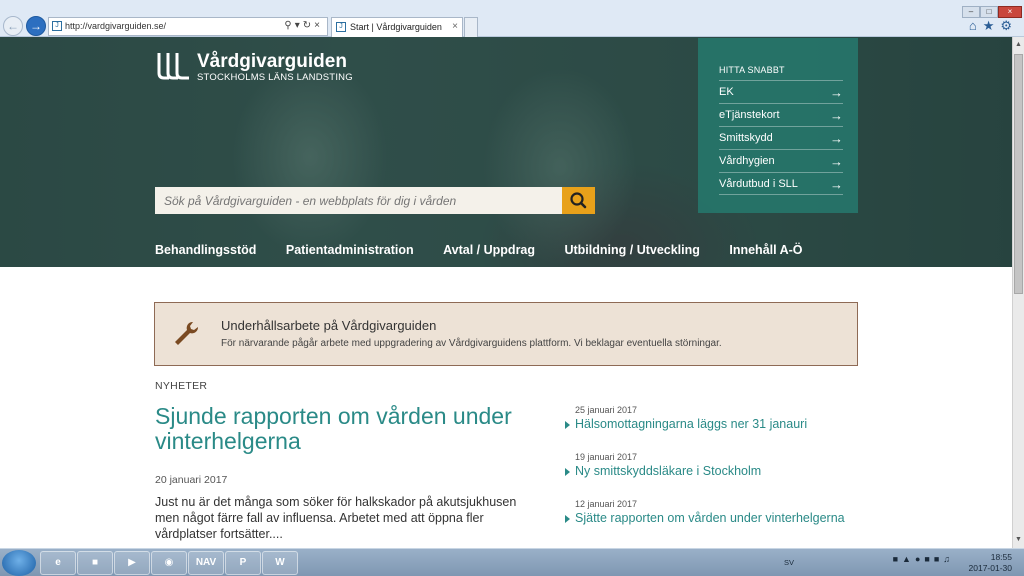 The image size is (1024, 576). Describe the element at coordinates (606, 457) in the screenshot. I see `news-date: 19 januari 2017` at that location.